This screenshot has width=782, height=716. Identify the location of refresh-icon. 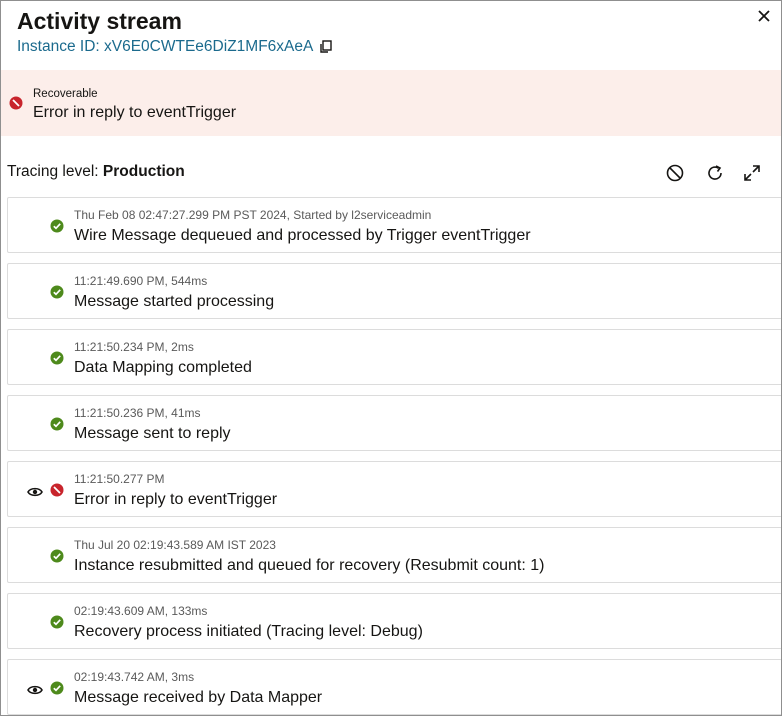
(715, 172).